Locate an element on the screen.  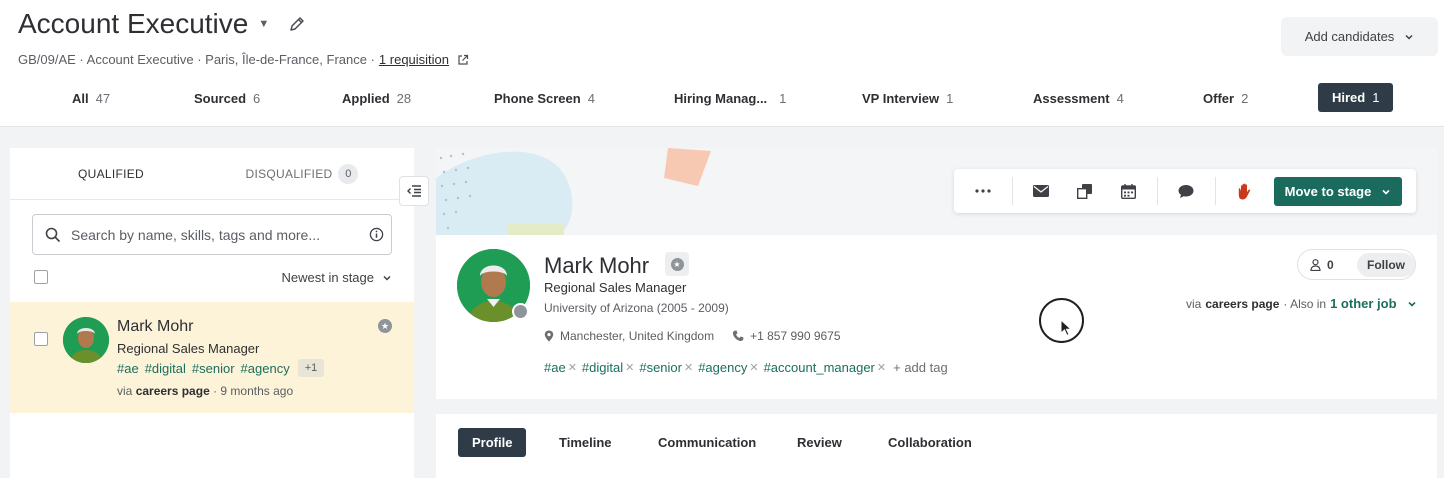
add-candidates-button: Add candidates is located at coordinates (1359, 36).